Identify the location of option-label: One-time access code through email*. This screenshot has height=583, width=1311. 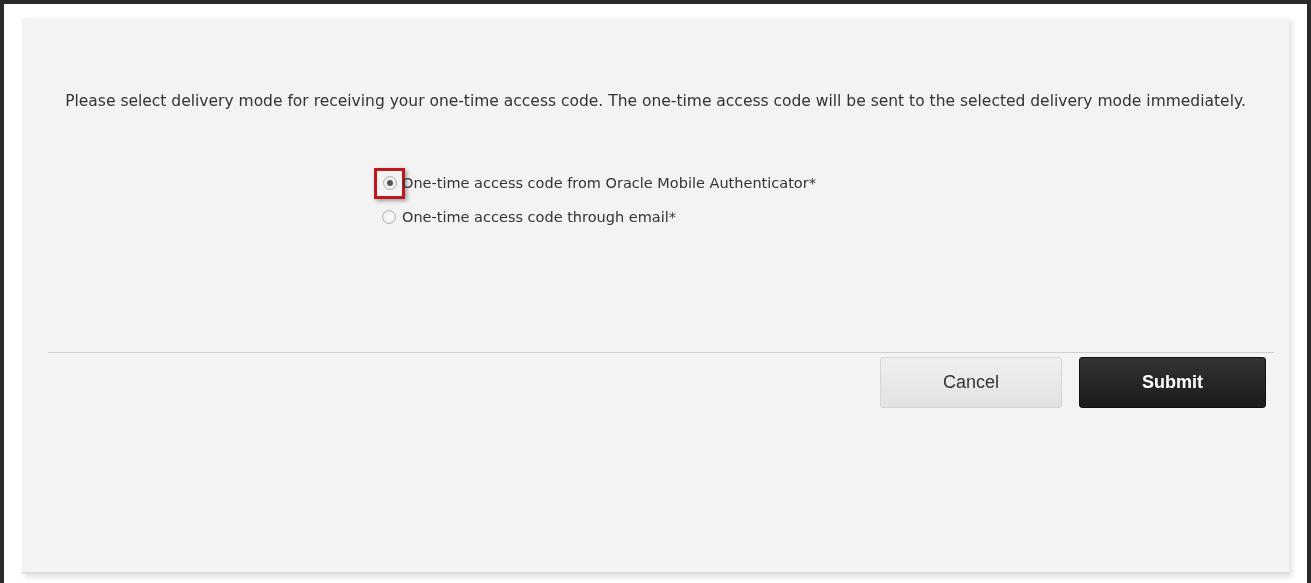
(539, 217).